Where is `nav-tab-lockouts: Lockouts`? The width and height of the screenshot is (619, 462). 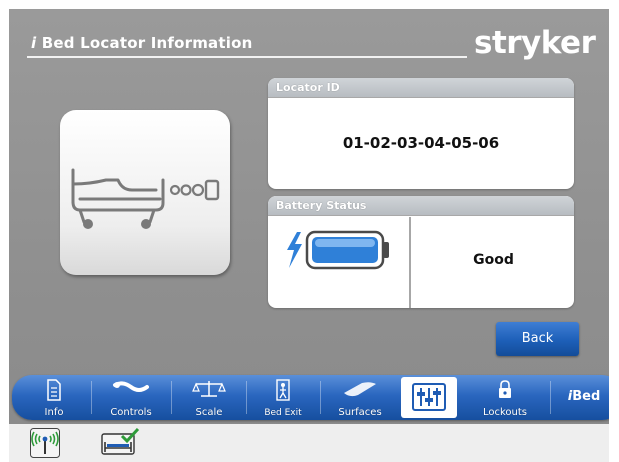 nav-tab-lockouts: Lockouts is located at coordinates (505, 397).